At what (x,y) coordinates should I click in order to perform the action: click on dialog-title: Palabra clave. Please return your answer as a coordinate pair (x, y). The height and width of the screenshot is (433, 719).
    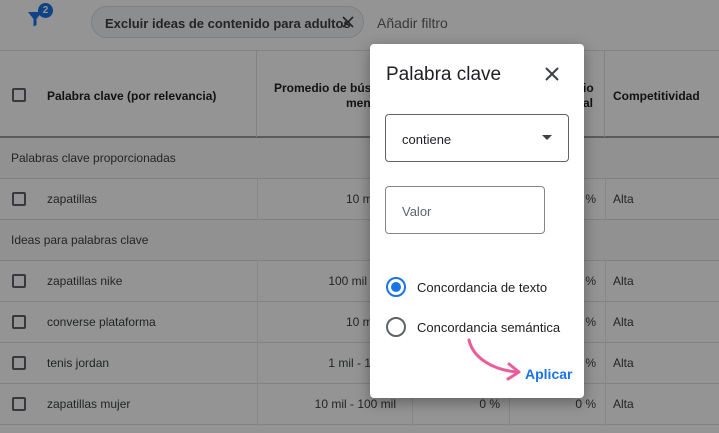
    Looking at the image, I should click on (444, 74).